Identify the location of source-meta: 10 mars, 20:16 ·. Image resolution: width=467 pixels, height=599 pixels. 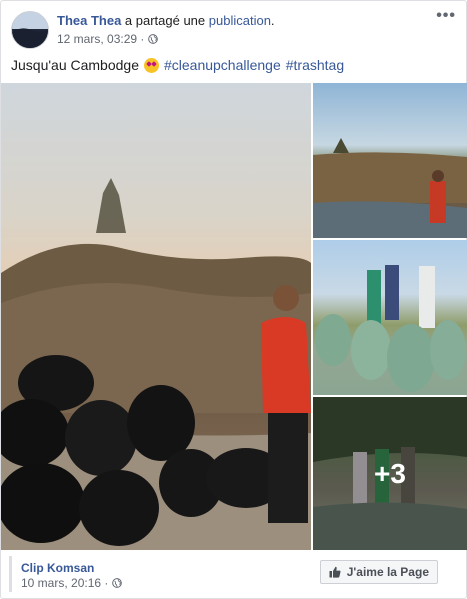
(72, 583).